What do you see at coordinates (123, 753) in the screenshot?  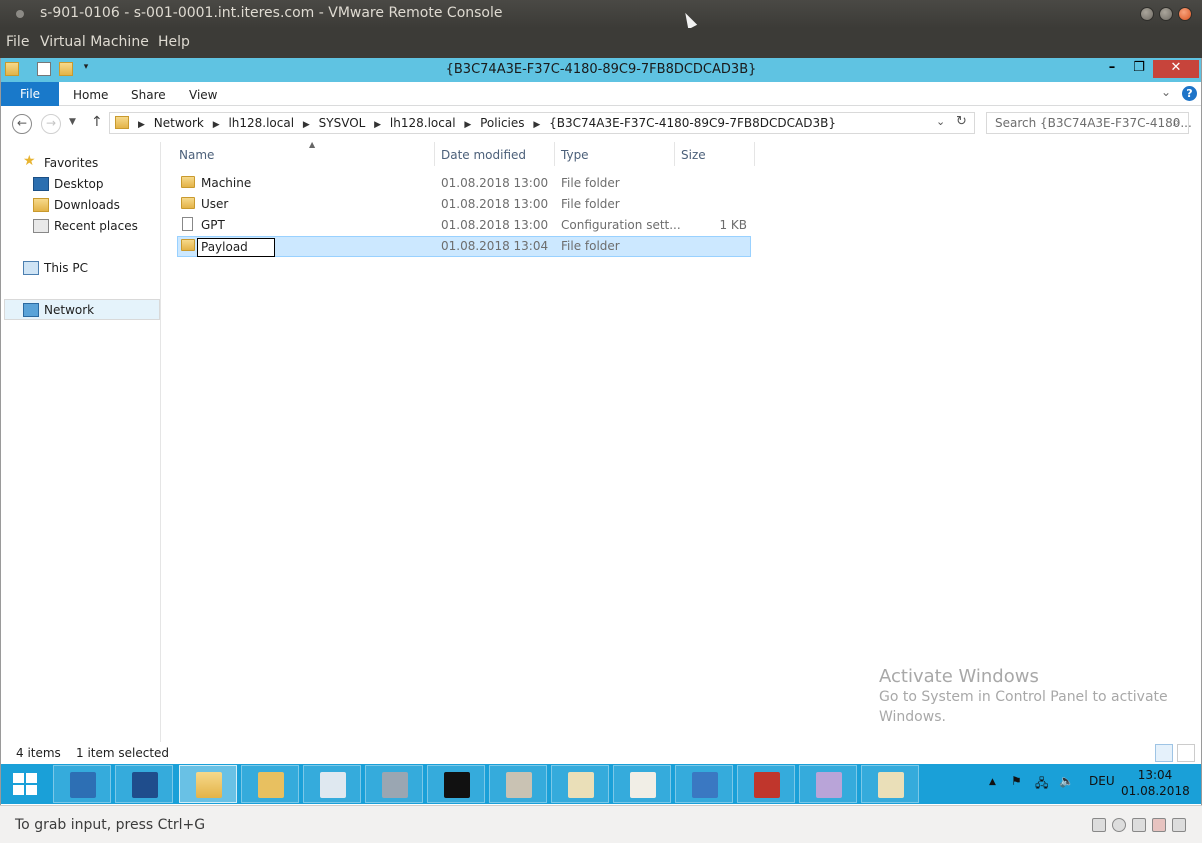 I see `selection-count: 1 item selected` at bounding box center [123, 753].